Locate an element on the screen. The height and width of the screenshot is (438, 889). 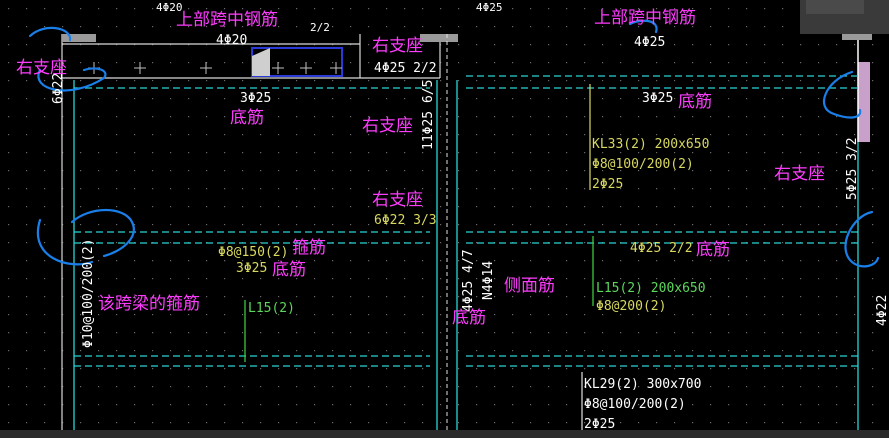
cad-text-left-vert-10: Φ10@100/200(2) is located at coordinates (88, 293).